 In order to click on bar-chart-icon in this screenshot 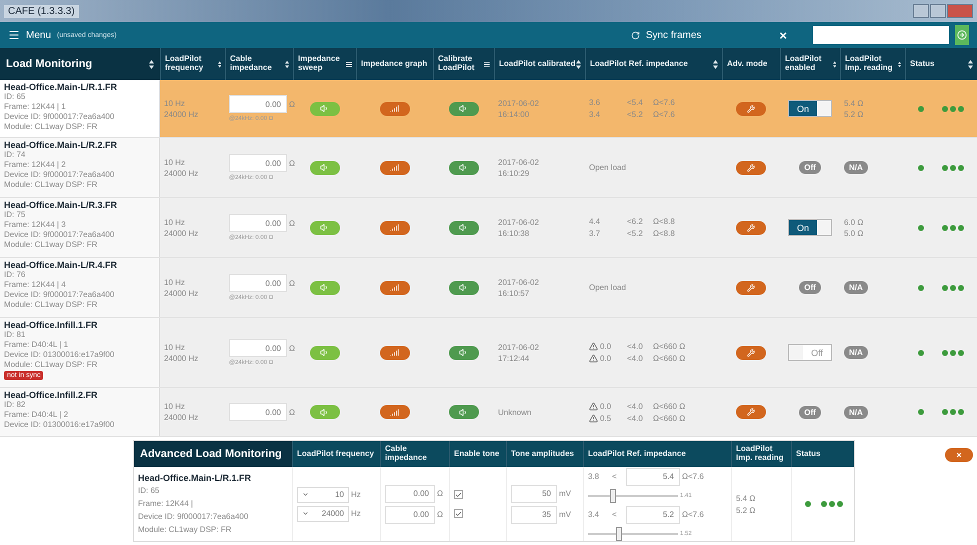, I will do `click(394, 352)`.